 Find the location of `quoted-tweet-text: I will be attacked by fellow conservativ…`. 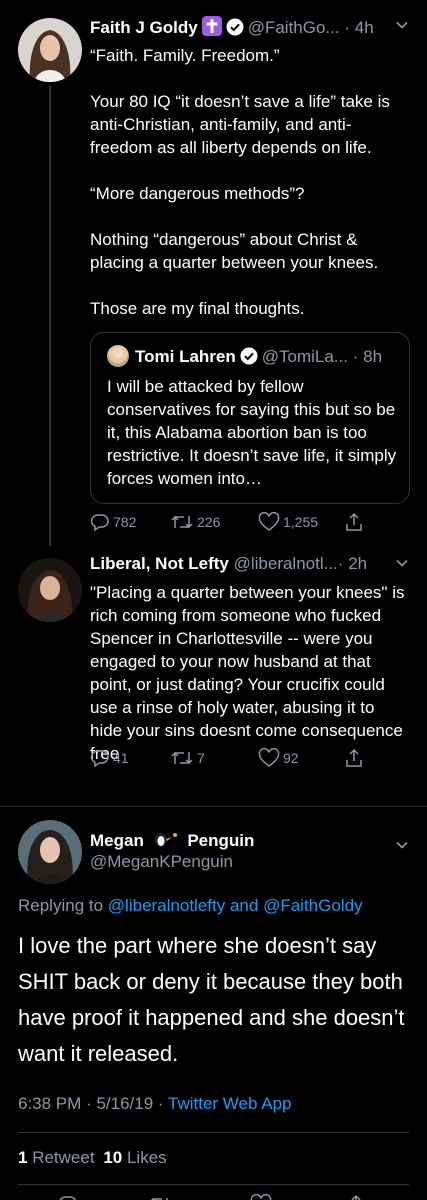

quoted-tweet-text: I will be attacked by fellow conservativ… is located at coordinates (252, 432).